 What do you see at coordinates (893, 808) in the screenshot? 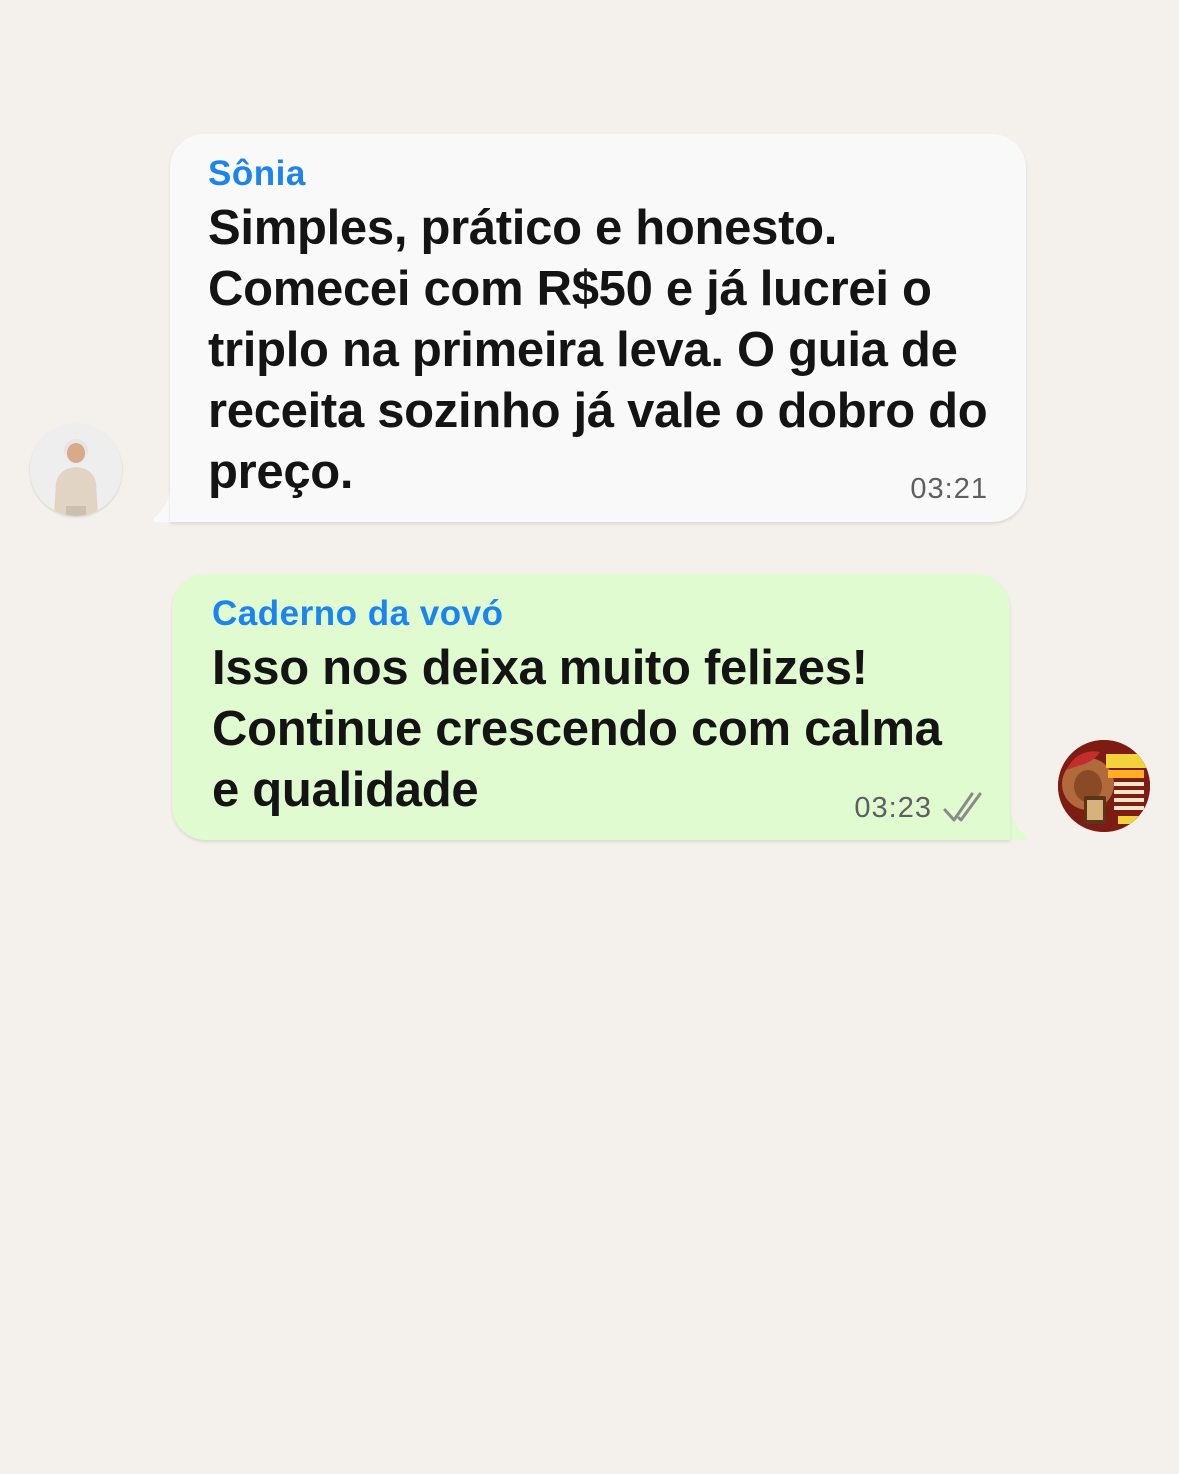
I see `message-timestamp: 03:23` at bounding box center [893, 808].